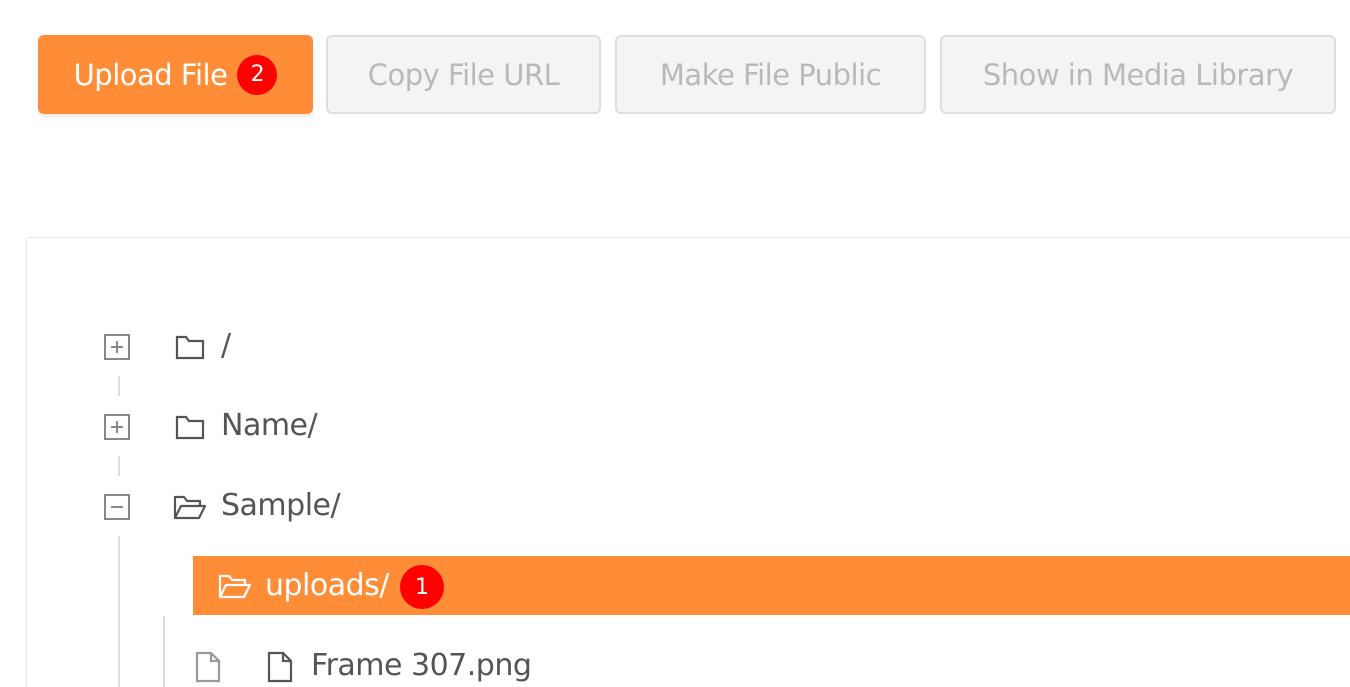 This screenshot has width=1350, height=687. I want to click on tree-item-sample: Sample/, so click(281, 506).